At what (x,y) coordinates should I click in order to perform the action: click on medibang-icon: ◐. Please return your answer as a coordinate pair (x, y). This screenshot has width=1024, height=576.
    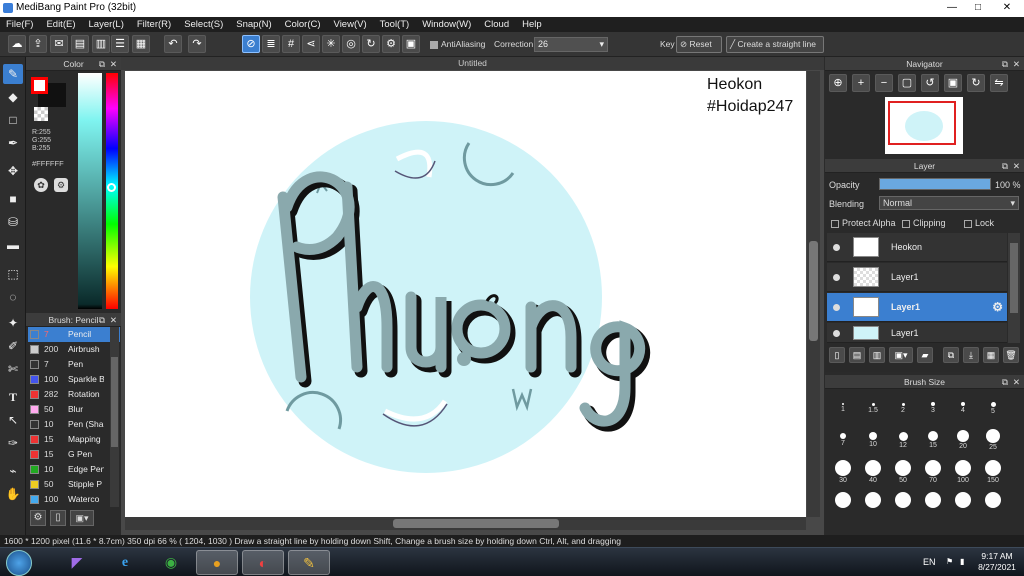
    Looking at the image, I should click on (263, 562).